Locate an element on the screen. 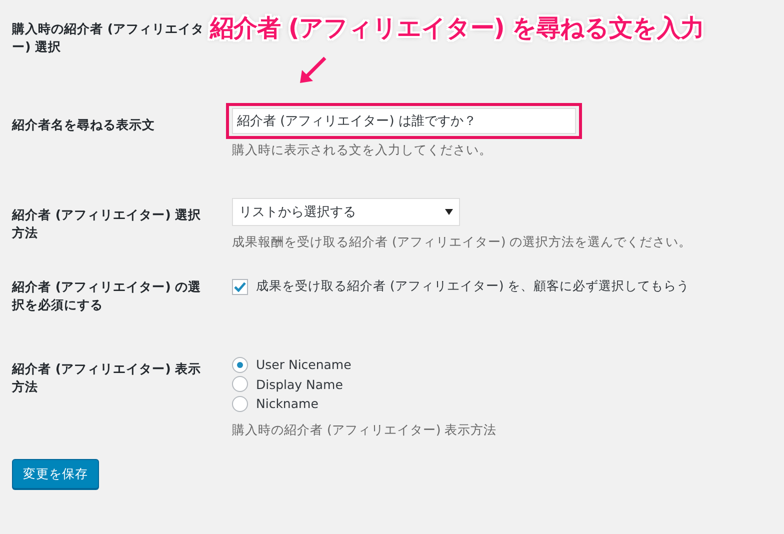 The image size is (784, 534). radio-label: User Nicename is located at coordinates (304, 364).